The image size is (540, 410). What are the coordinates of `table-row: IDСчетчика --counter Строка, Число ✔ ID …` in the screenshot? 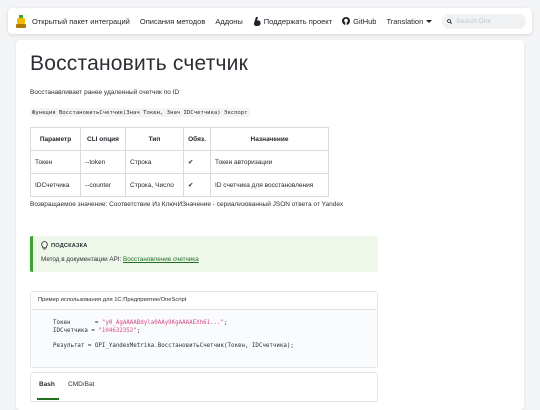 It's located at (179, 185).